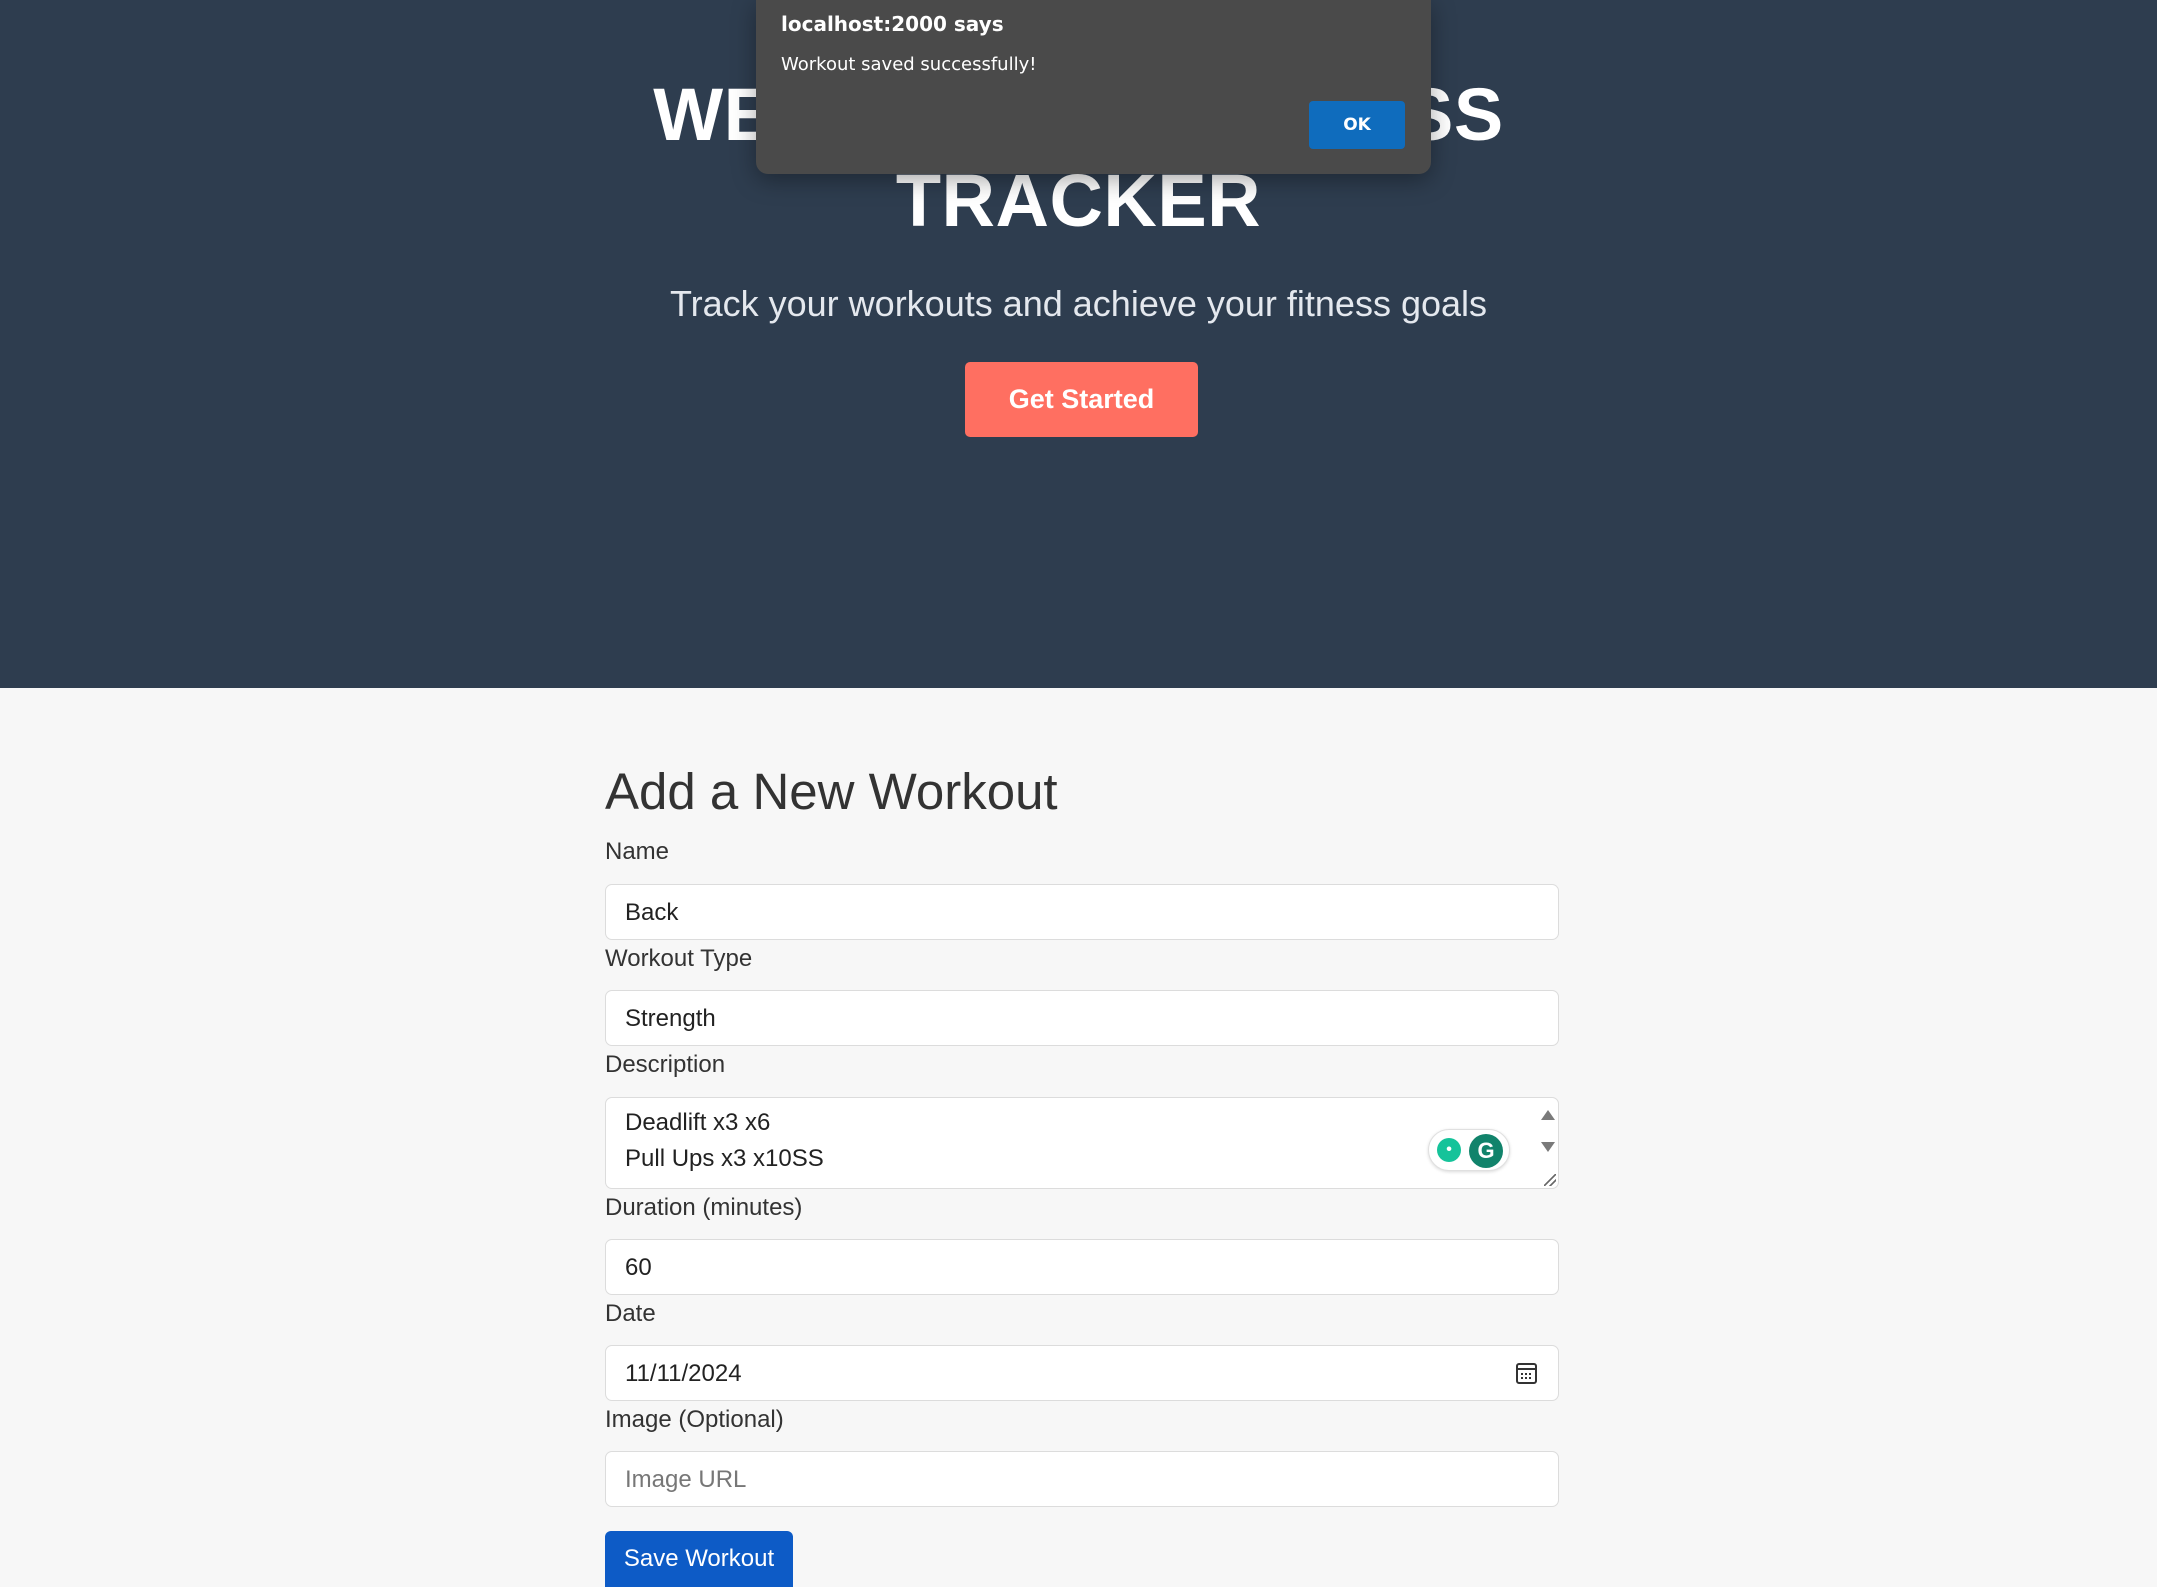 The height and width of the screenshot is (1587, 2157). Describe the element at coordinates (652, 912) in the screenshot. I see `name-value: Back` at that location.